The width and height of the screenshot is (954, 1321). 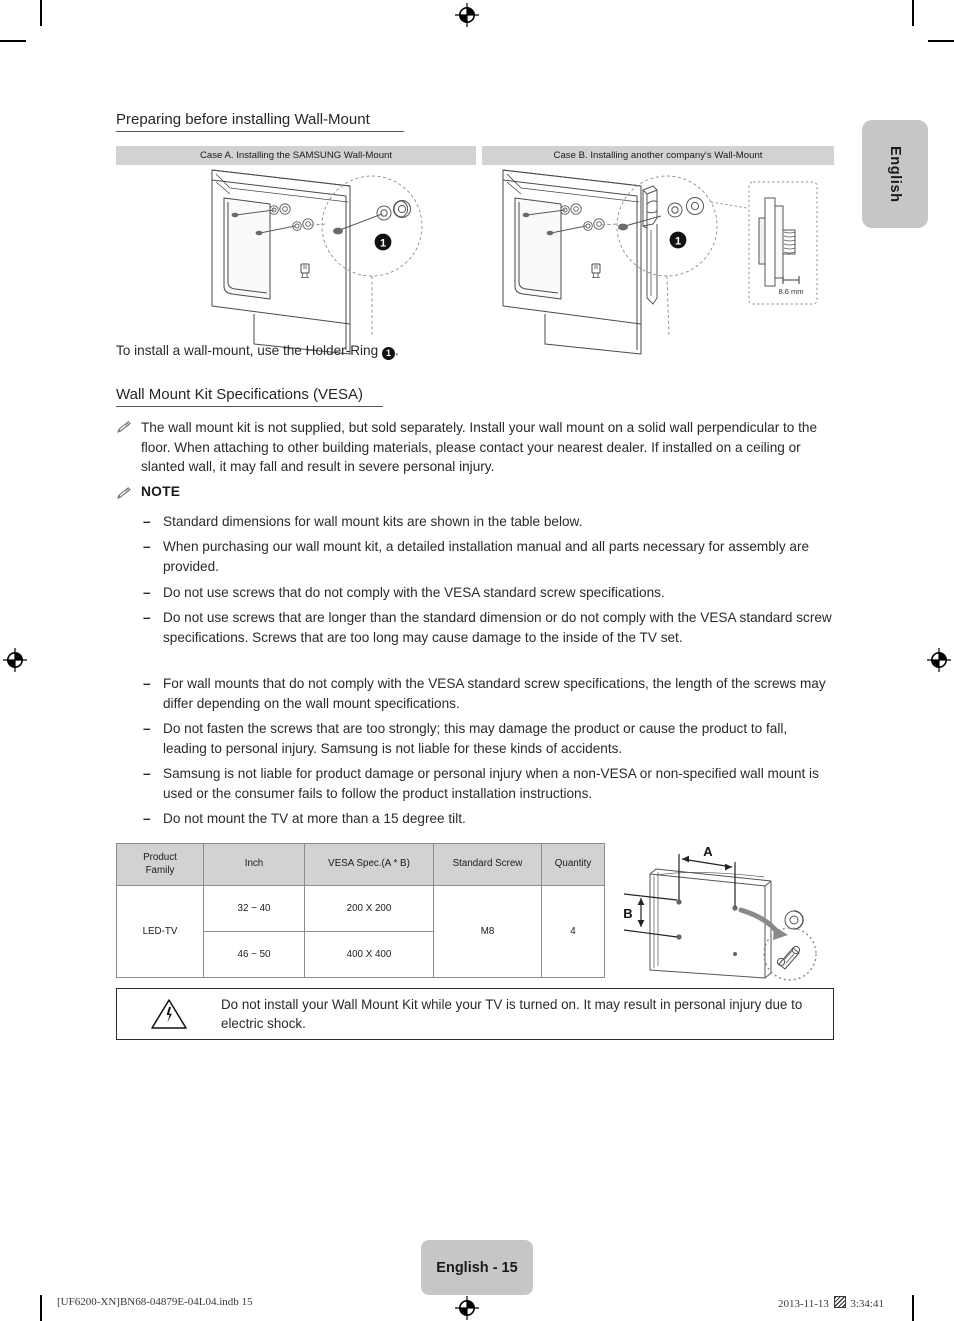 What do you see at coordinates (790, 291) in the screenshot?
I see `screw-depth-label: 8.6 mm` at bounding box center [790, 291].